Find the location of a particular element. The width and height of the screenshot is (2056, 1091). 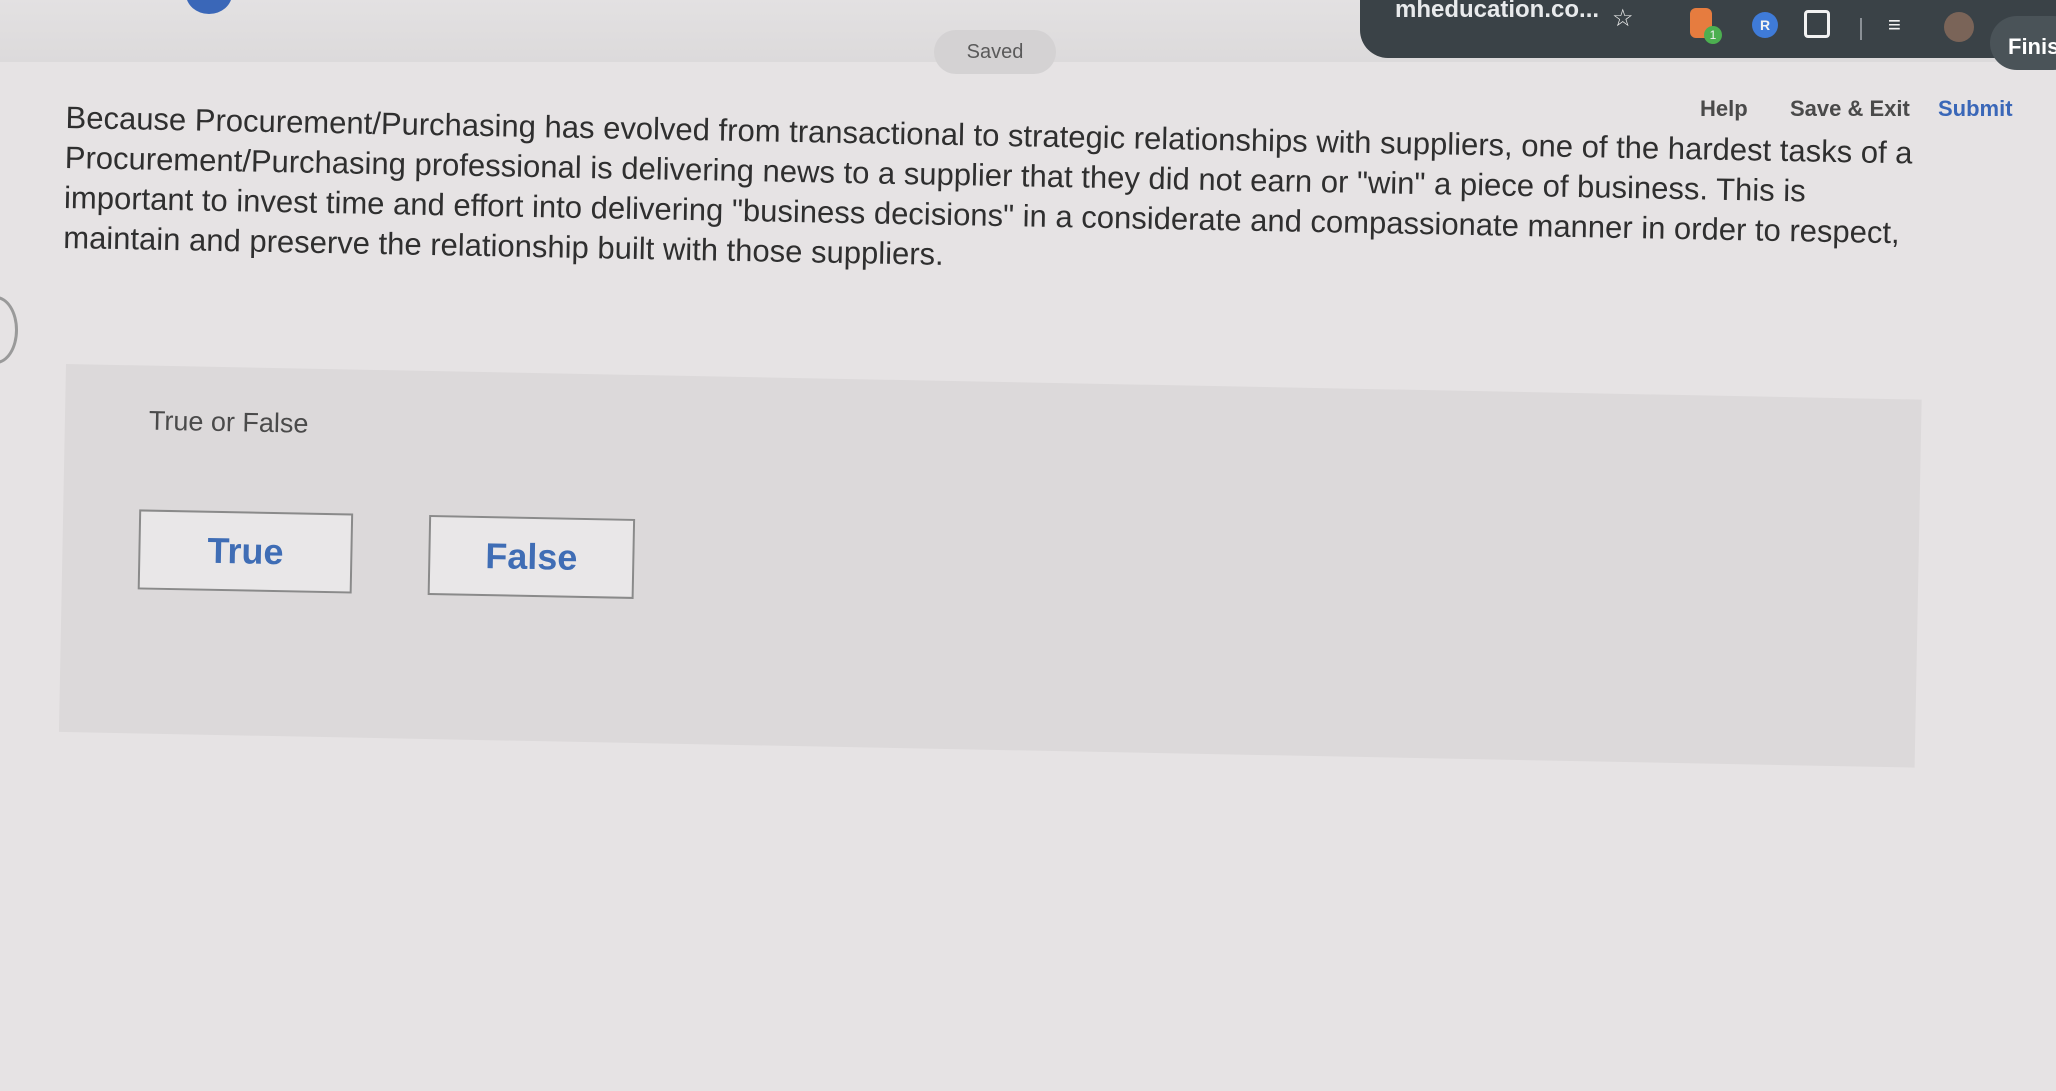

puzzle-icon is located at coordinates (1817, 24).